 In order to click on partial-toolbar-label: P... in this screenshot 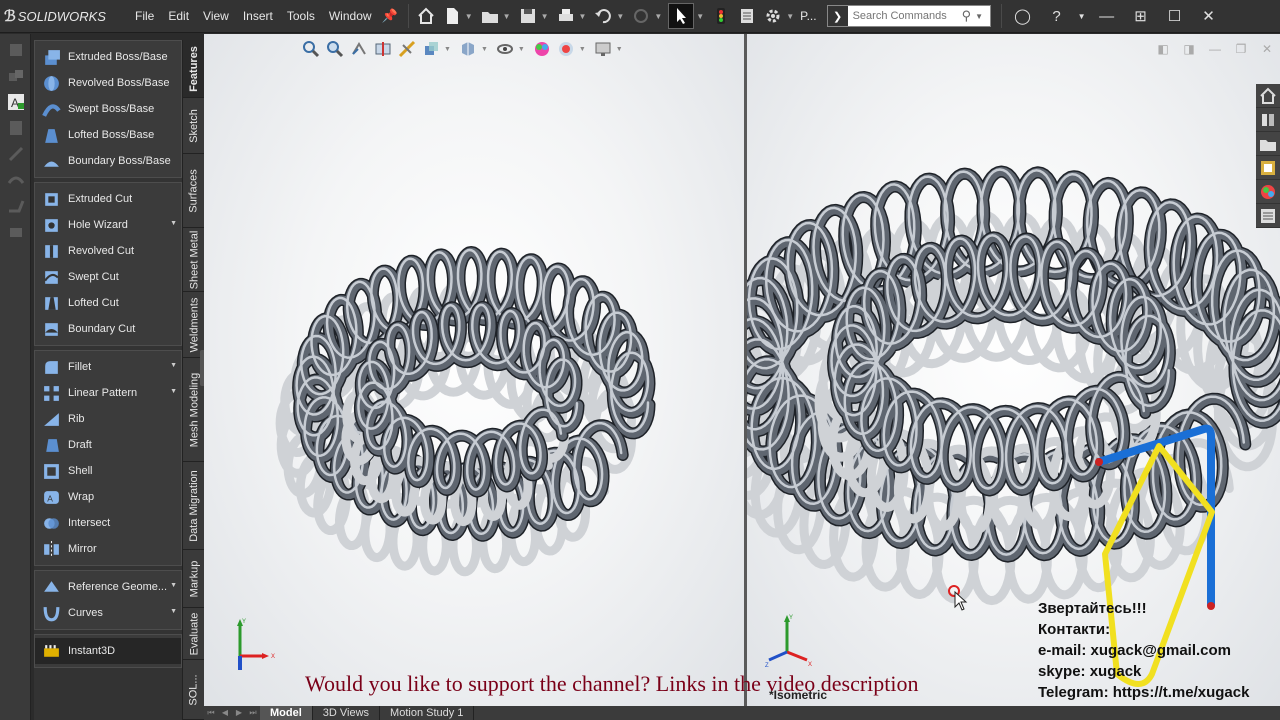, I will do `click(808, 16)`.